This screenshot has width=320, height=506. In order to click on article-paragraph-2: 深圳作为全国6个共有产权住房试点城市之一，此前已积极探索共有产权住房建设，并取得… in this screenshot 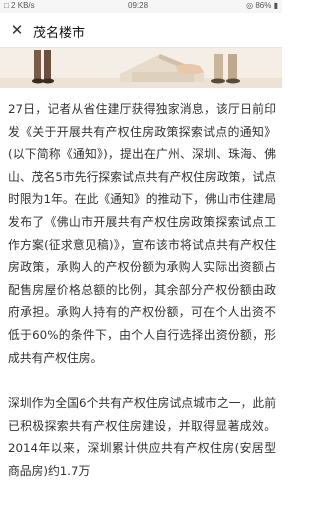, I will do `click(142, 437)`.